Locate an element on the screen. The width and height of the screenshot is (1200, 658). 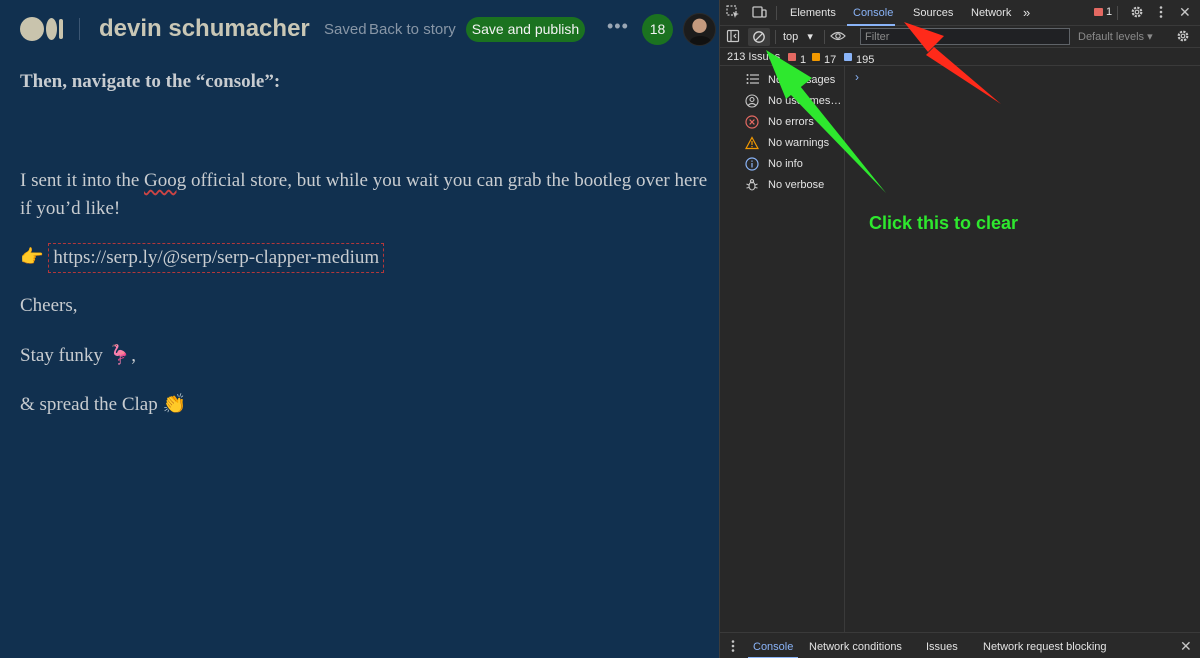
sidebar-item-messages: No messages is located at coordinates (782, 80).